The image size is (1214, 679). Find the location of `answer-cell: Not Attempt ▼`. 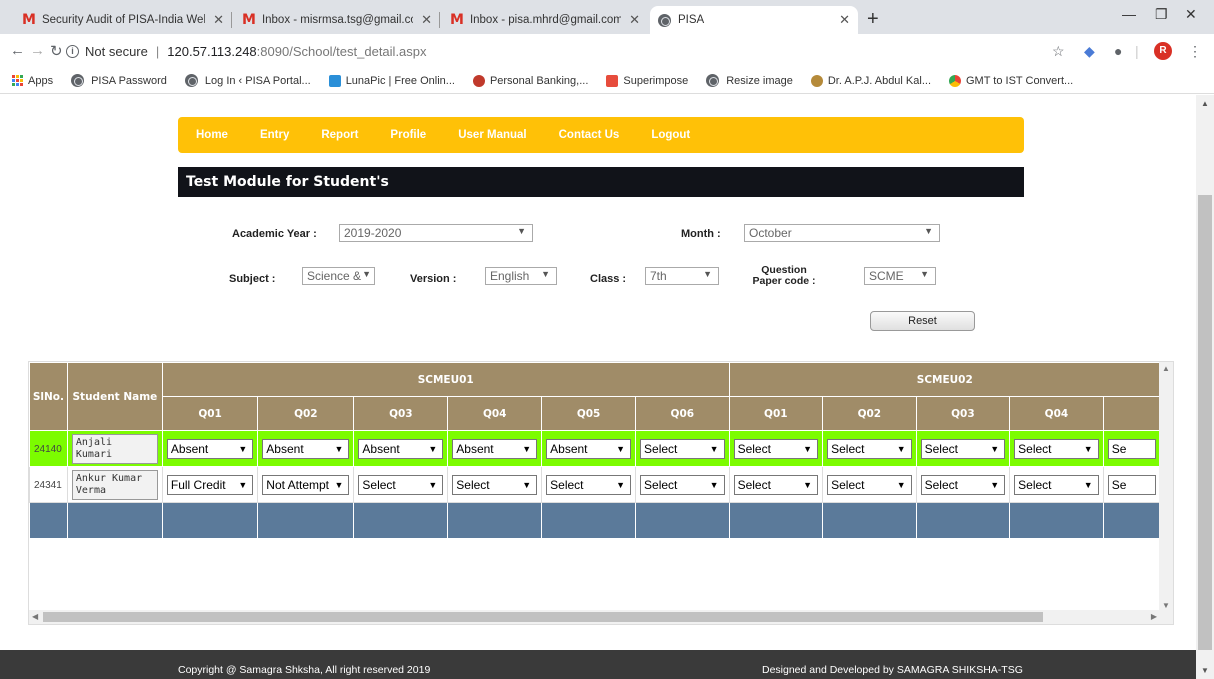

answer-cell: Not Attempt ▼ is located at coordinates (306, 484).